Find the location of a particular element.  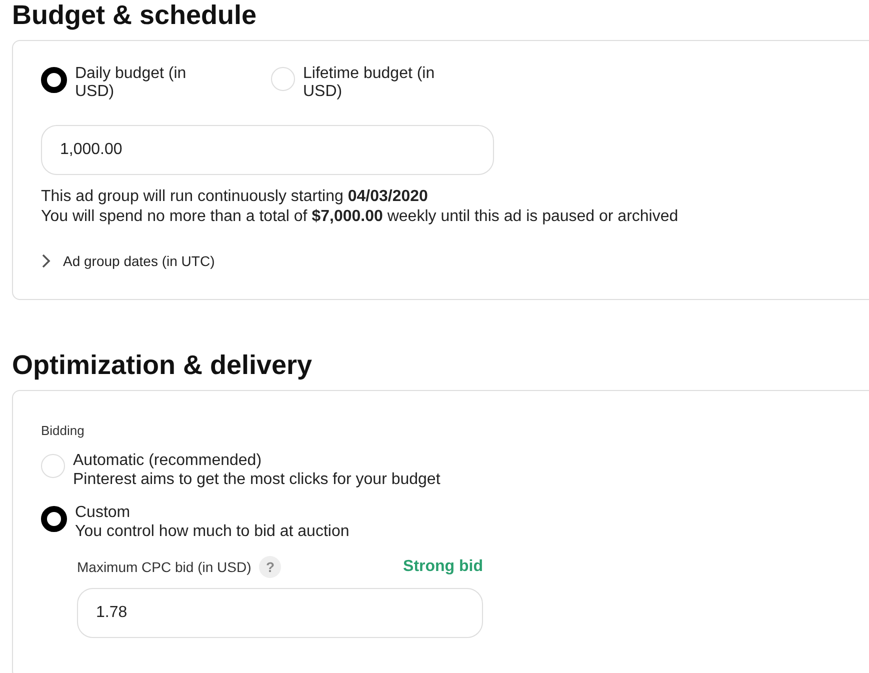

section-title: Optimization & delivery is located at coordinates (163, 364).